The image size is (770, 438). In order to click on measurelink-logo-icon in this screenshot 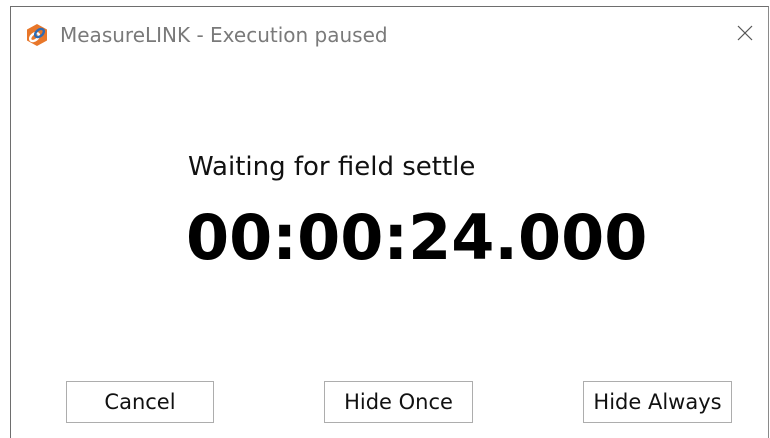, I will do `click(37, 35)`.